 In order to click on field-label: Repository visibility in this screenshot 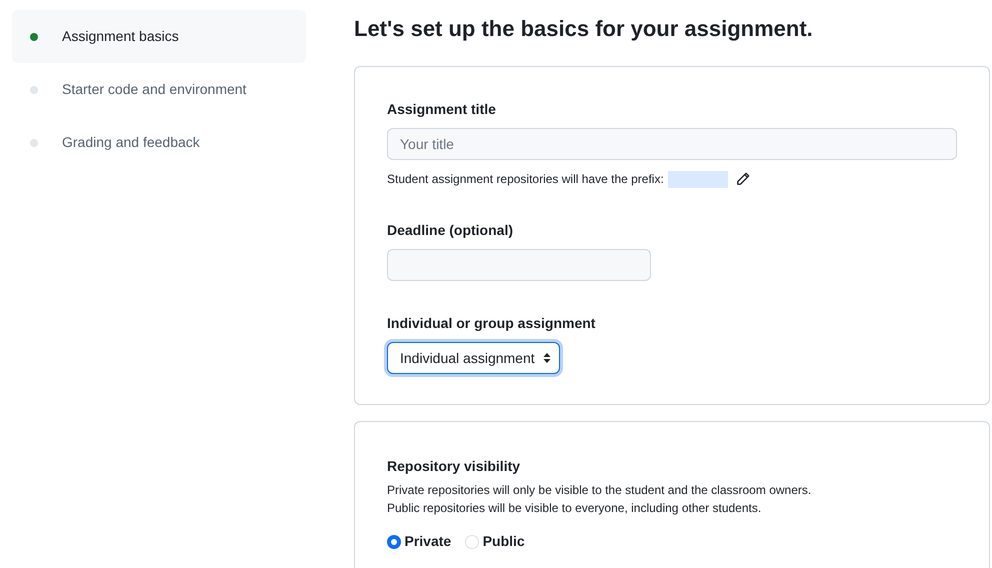, I will do `click(453, 466)`.